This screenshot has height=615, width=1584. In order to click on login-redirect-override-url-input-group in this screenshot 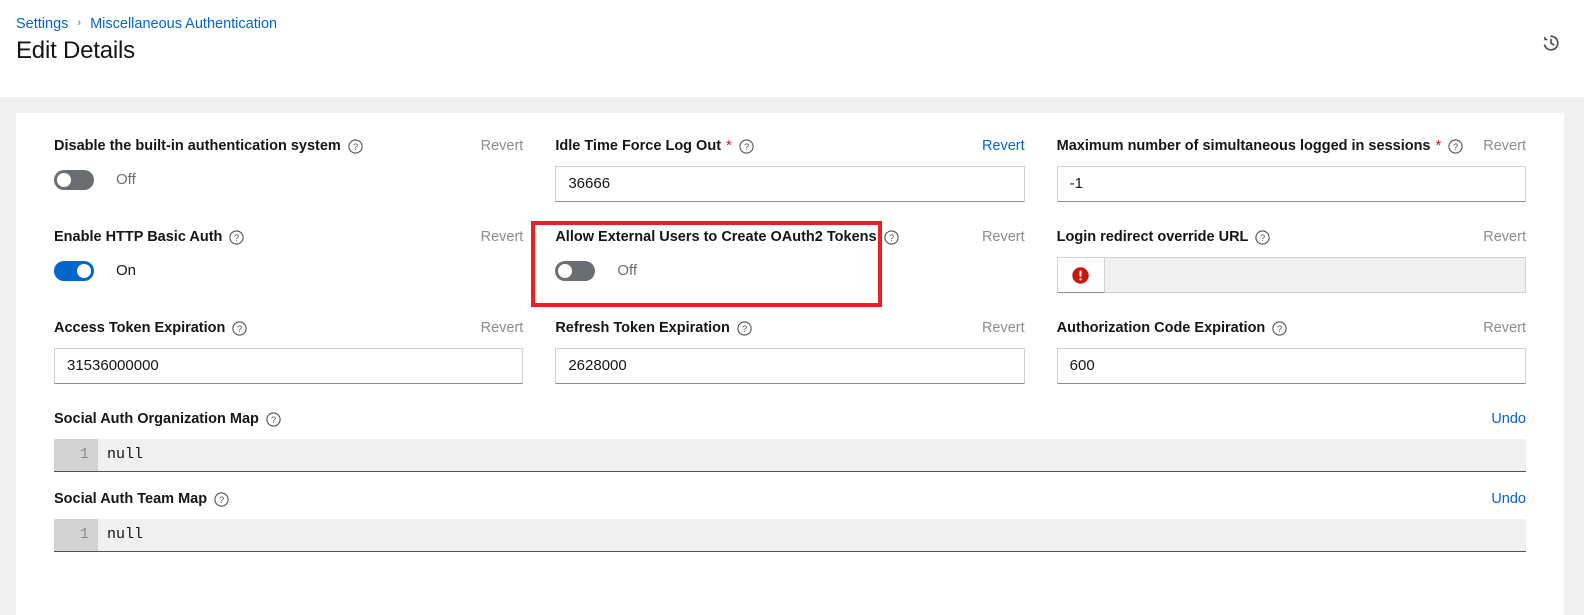, I will do `click(1291, 275)`.